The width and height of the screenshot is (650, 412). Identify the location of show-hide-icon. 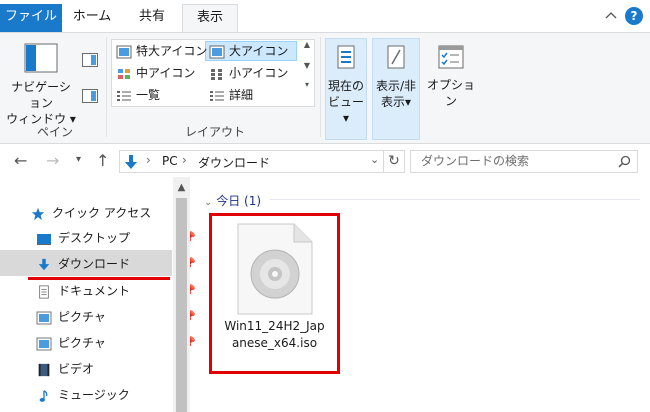
(396, 57).